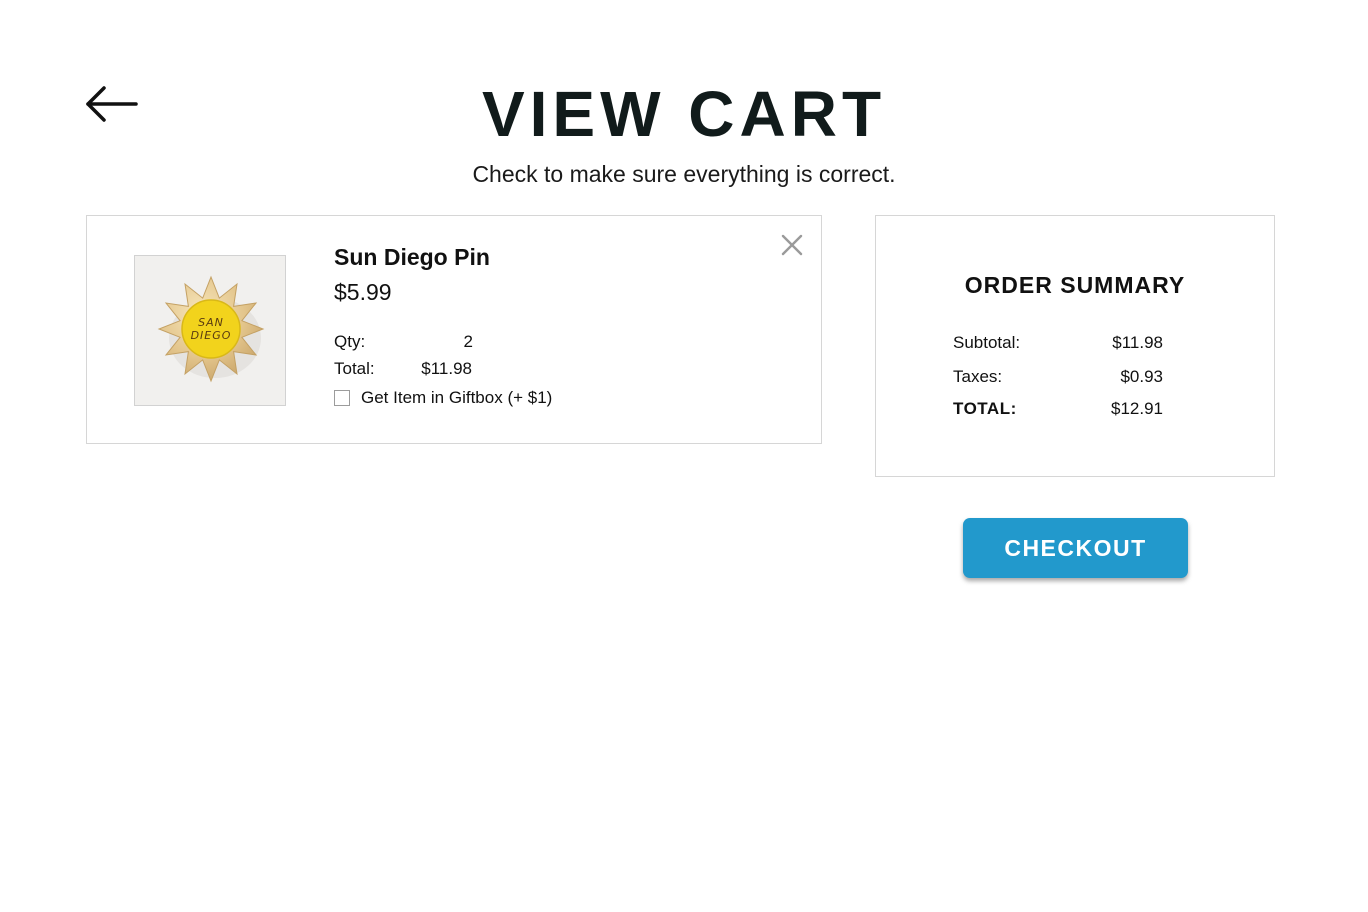  I want to click on giftbox-checkbox, so click(342, 398).